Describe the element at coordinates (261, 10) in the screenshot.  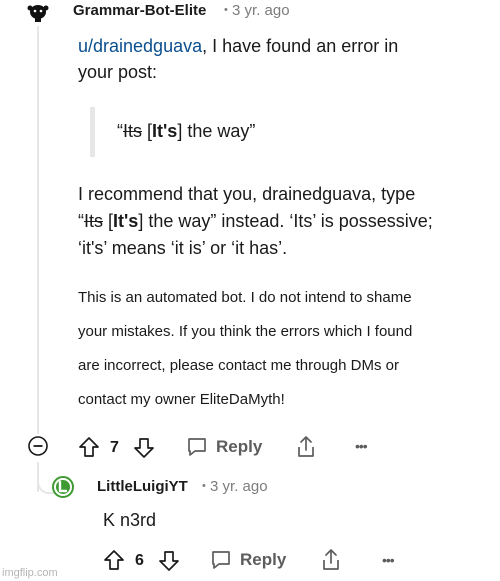
I see `comment1-age: 3 yr. ago` at that location.